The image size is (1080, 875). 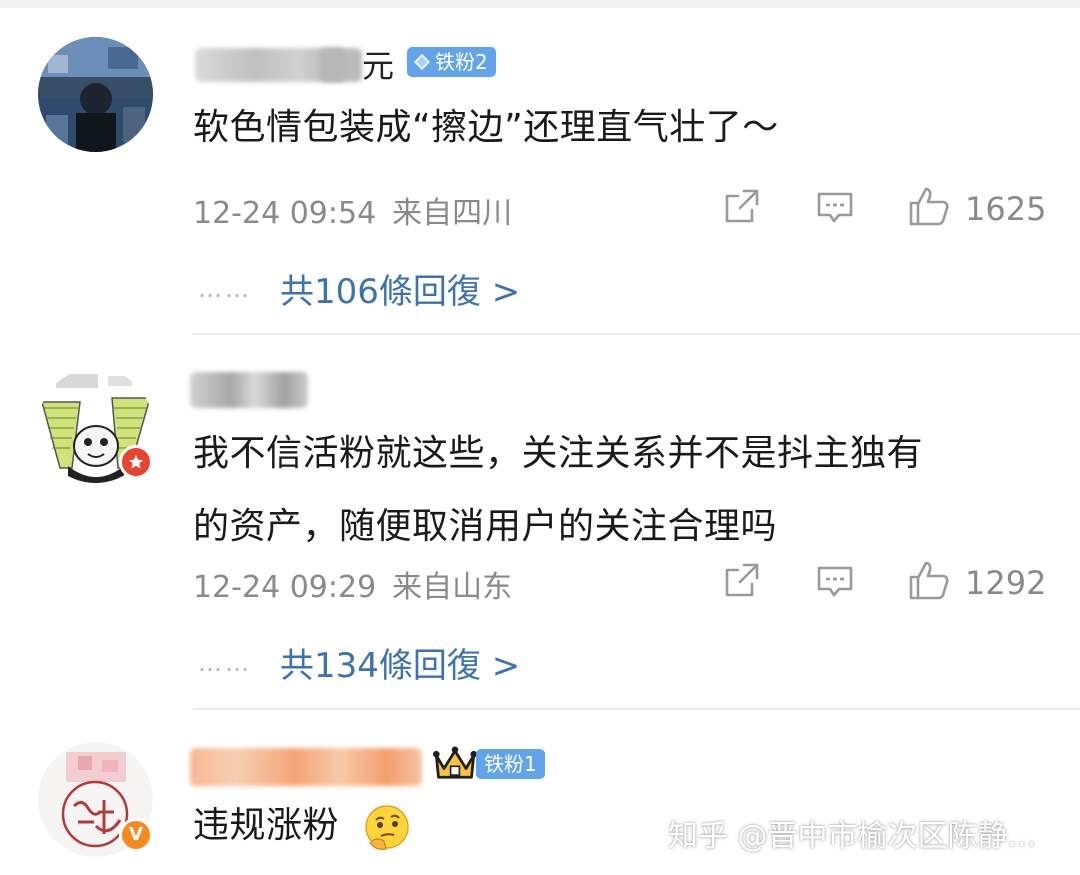 What do you see at coordinates (452, 213) in the screenshot?
I see `comment-location: 来自四川` at bounding box center [452, 213].